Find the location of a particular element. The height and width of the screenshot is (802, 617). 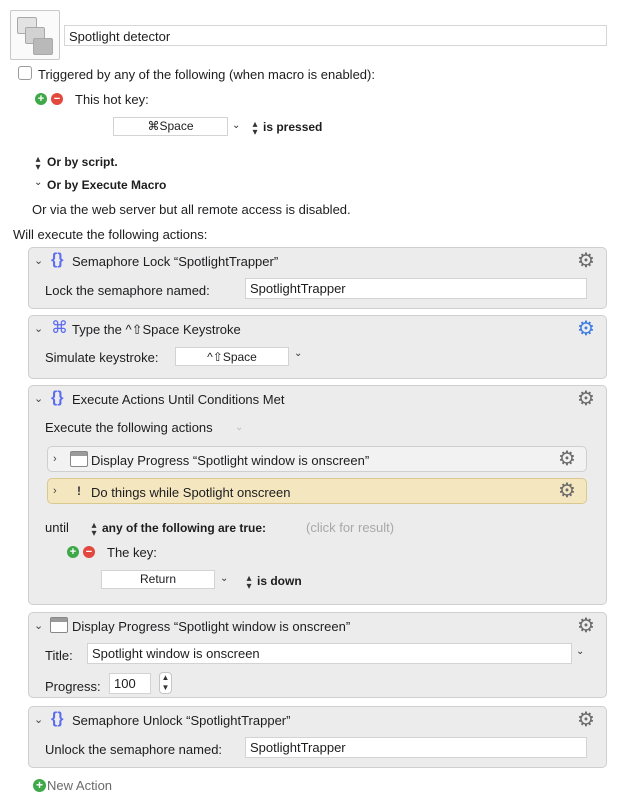

progress-value-input: 100 is located at coordinates (130, 683).